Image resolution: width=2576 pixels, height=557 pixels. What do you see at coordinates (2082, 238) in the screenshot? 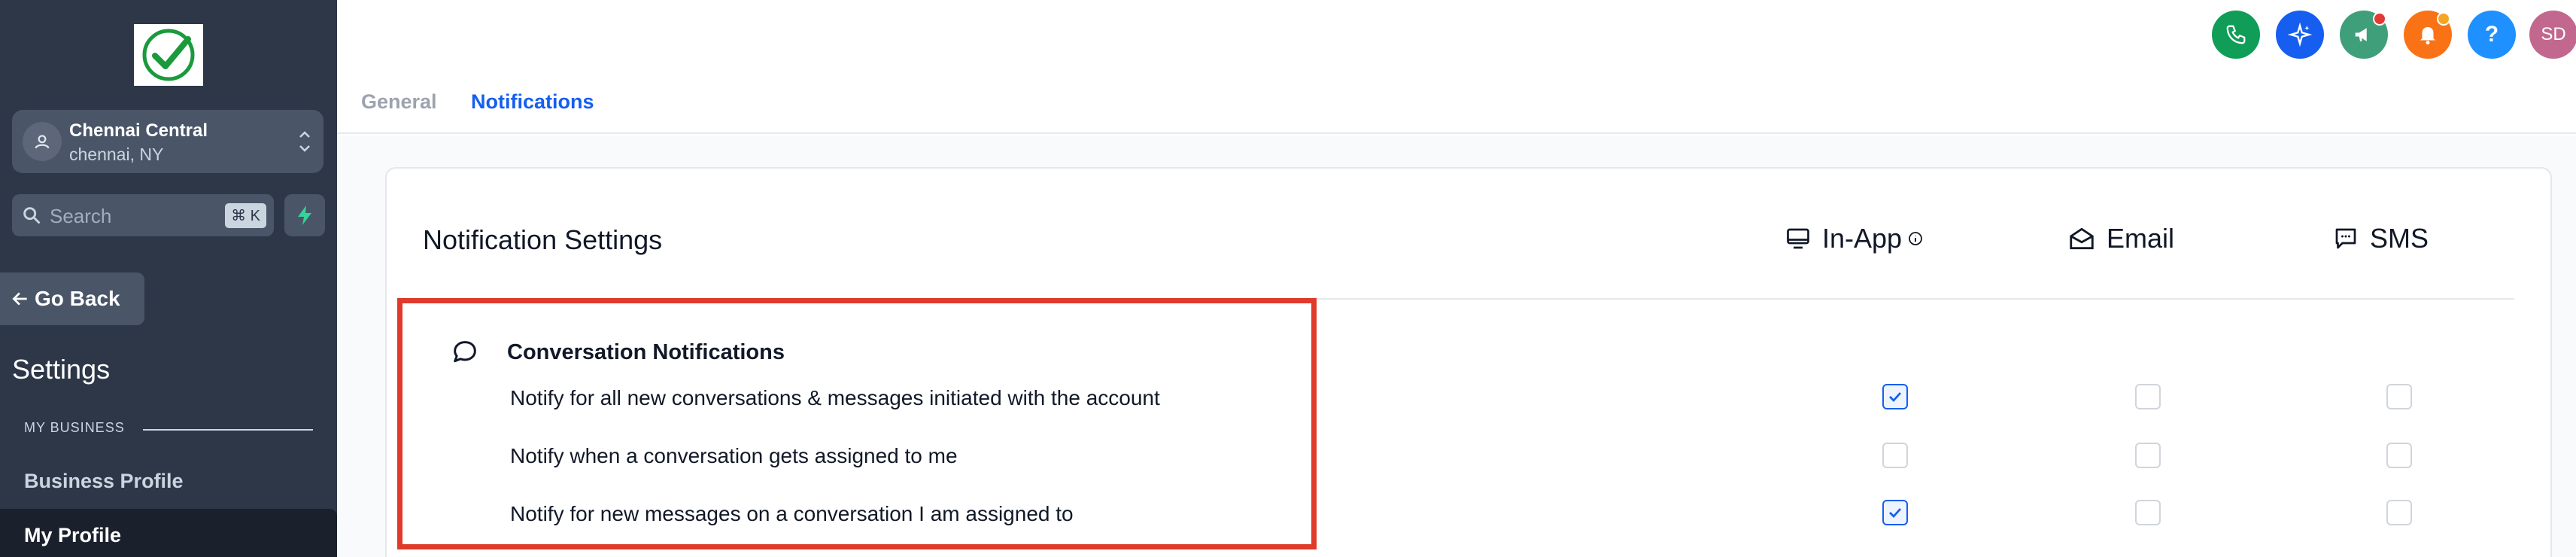
I see `mail-open-icon` at bounding box center [2082, 238].